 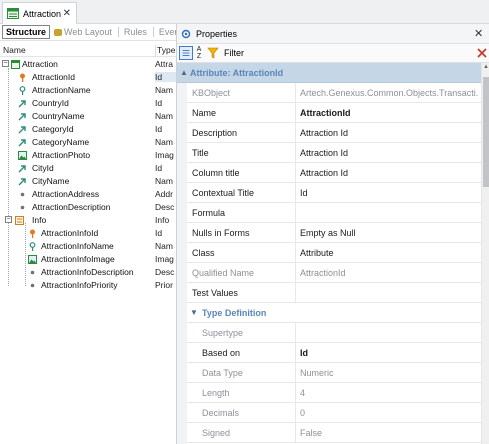 I want to click on tab-label: Attraction, so click(x=42, y=13).